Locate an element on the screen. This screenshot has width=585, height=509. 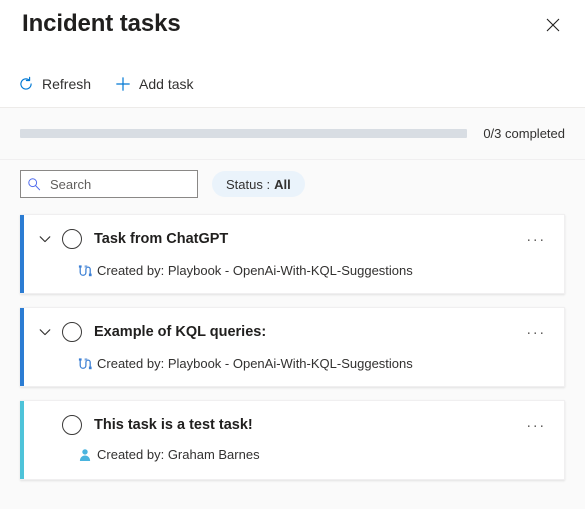
close-button is located at coordinates (553, 26).